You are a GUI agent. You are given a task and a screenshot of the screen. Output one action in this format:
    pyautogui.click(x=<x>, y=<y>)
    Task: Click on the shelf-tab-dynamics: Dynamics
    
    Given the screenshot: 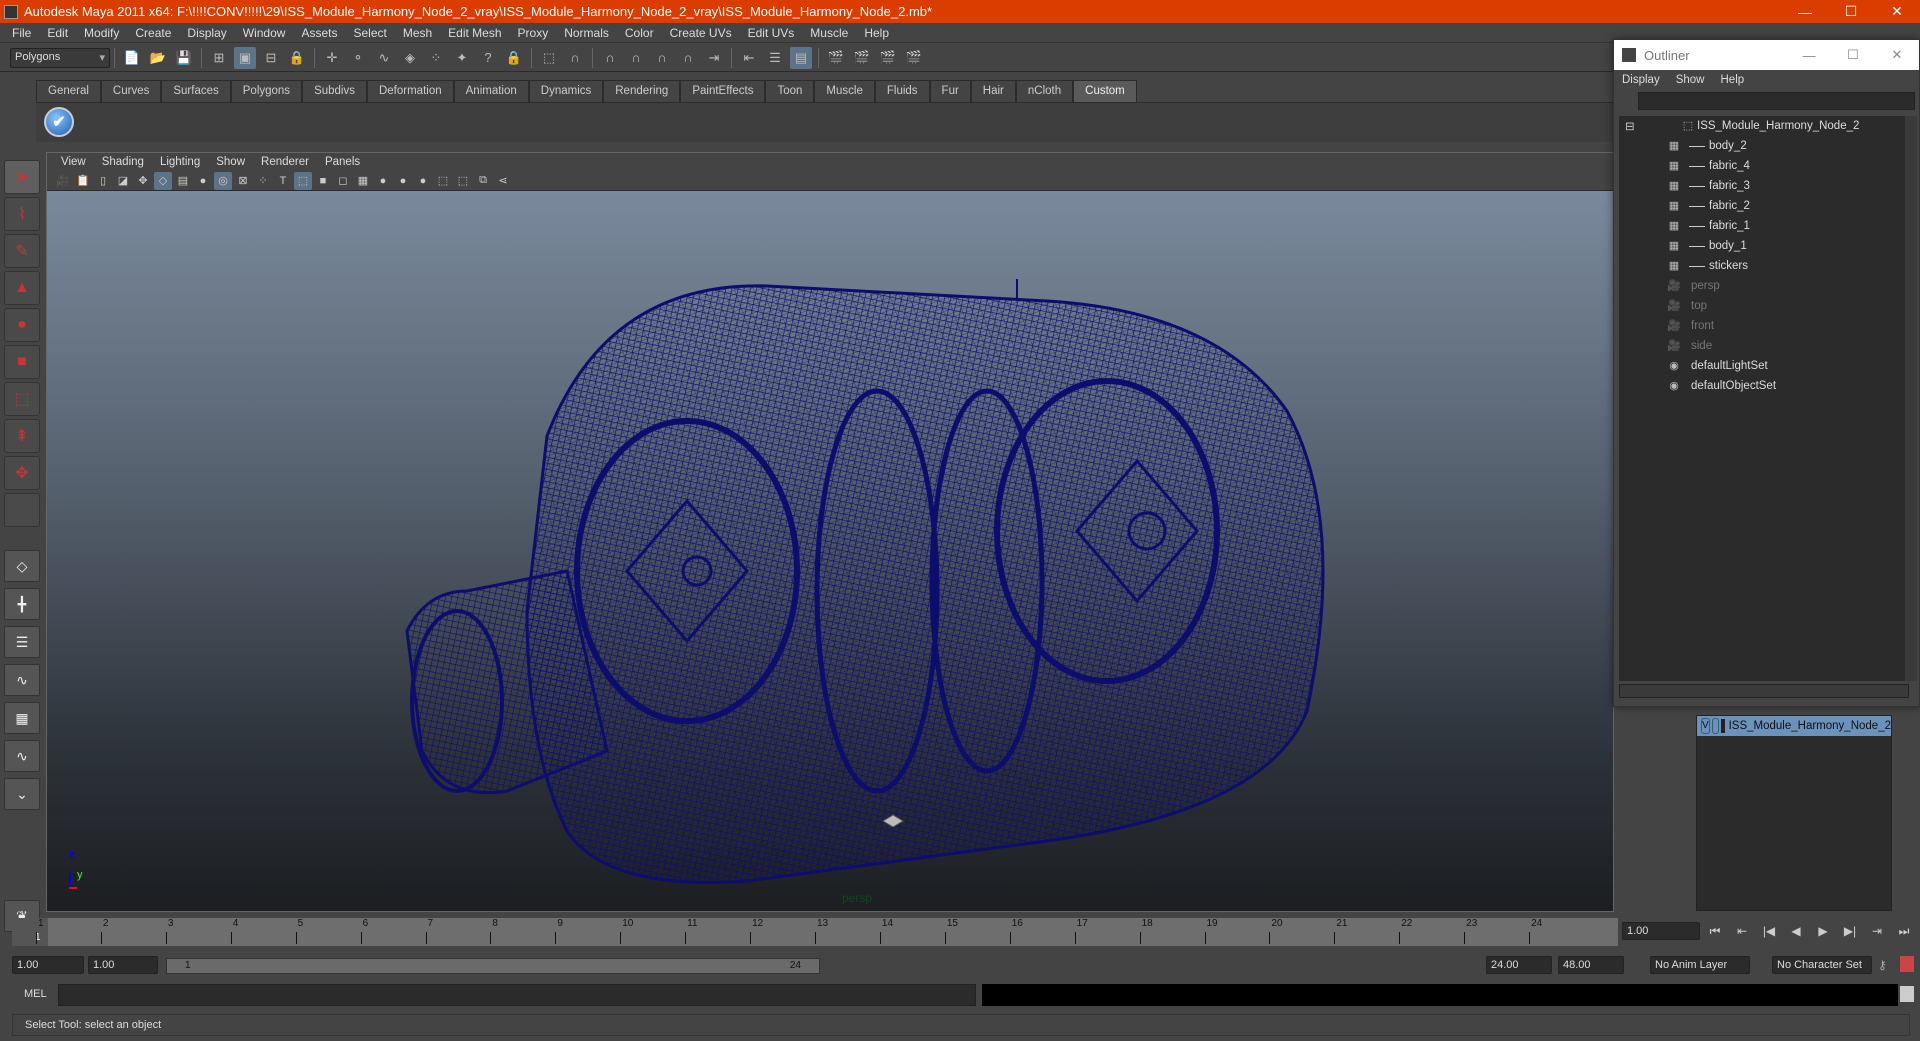 What is the action you would take?
    pyautogui.click(x=566, y=91)
    